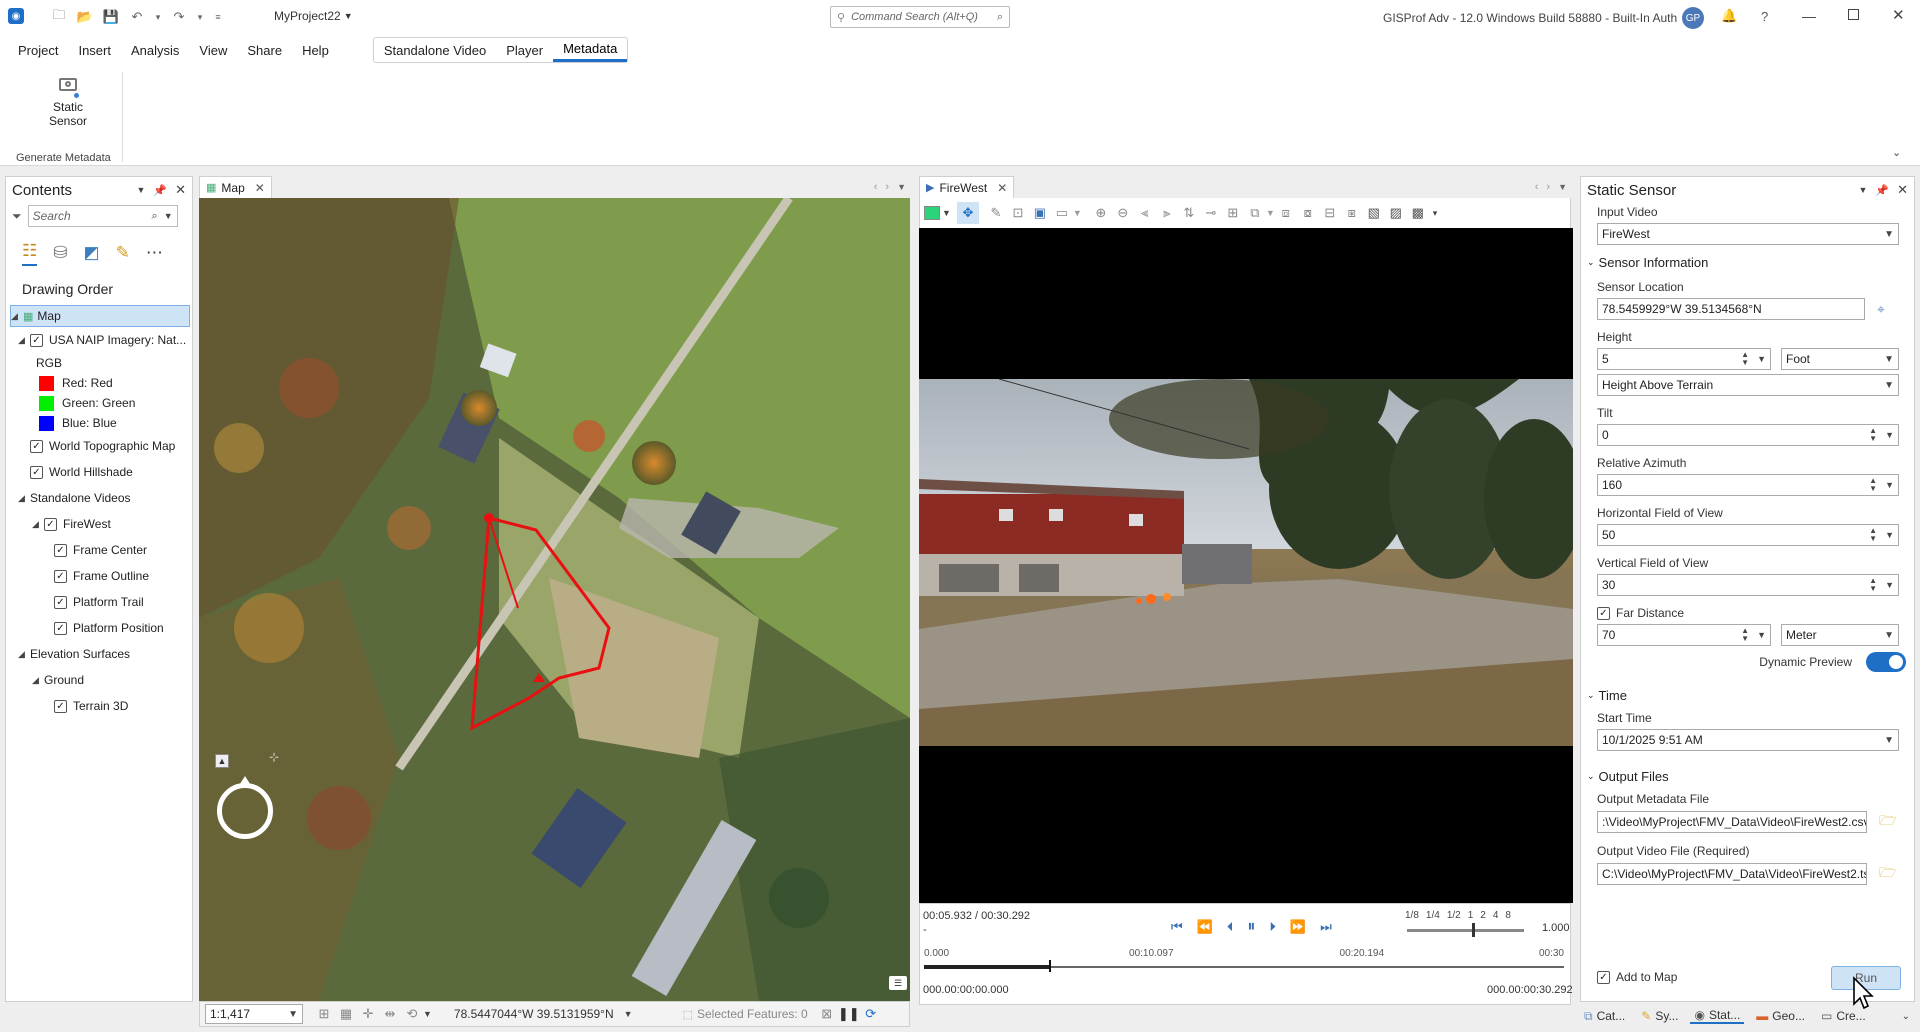 The image size is (1920, 1032). I want to click on height-stepper: ▲ ▼, so click(1745, 359).